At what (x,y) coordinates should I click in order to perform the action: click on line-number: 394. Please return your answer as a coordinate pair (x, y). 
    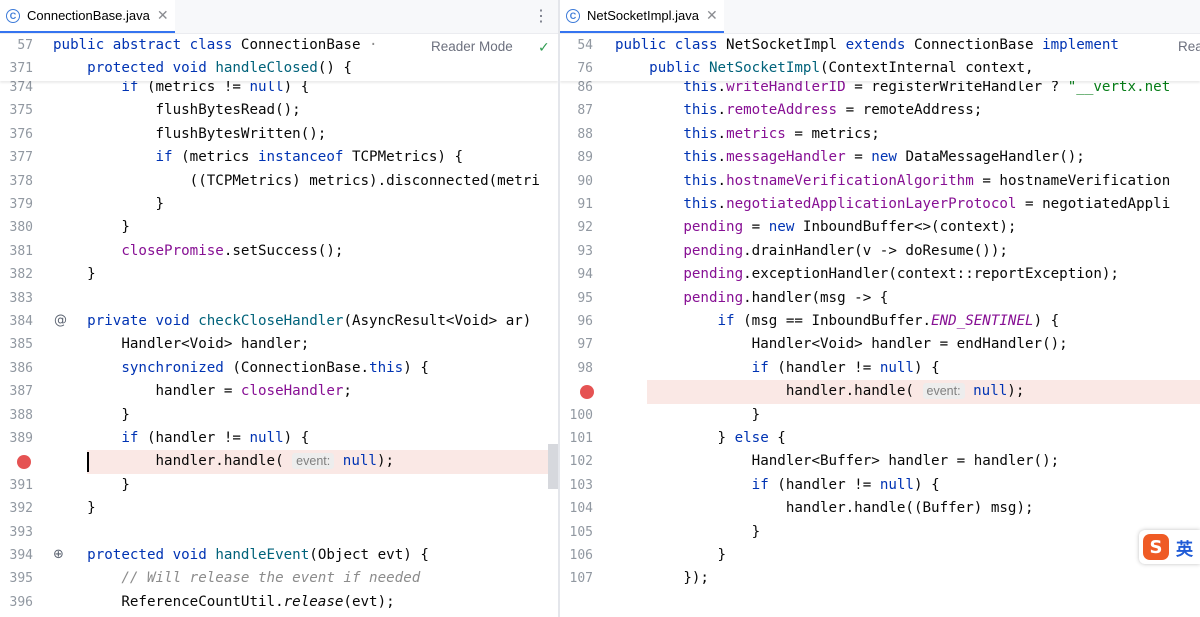
    Looking at the image, I should click on (16, 555).